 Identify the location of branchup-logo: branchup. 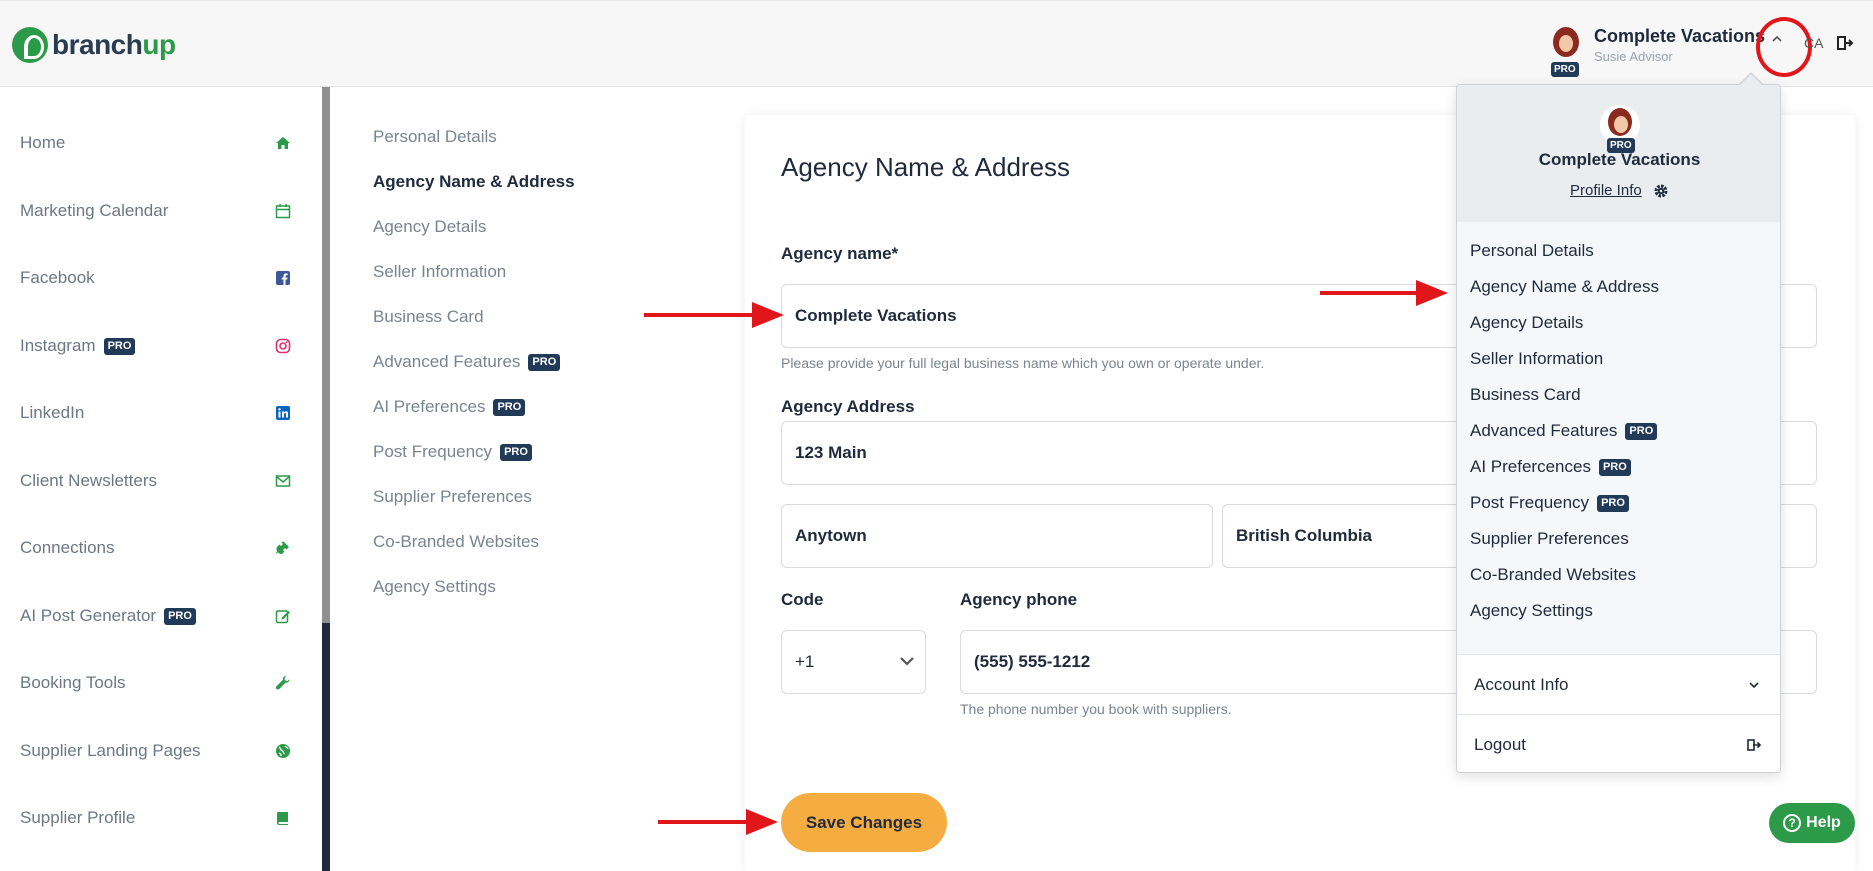
(94, 45).